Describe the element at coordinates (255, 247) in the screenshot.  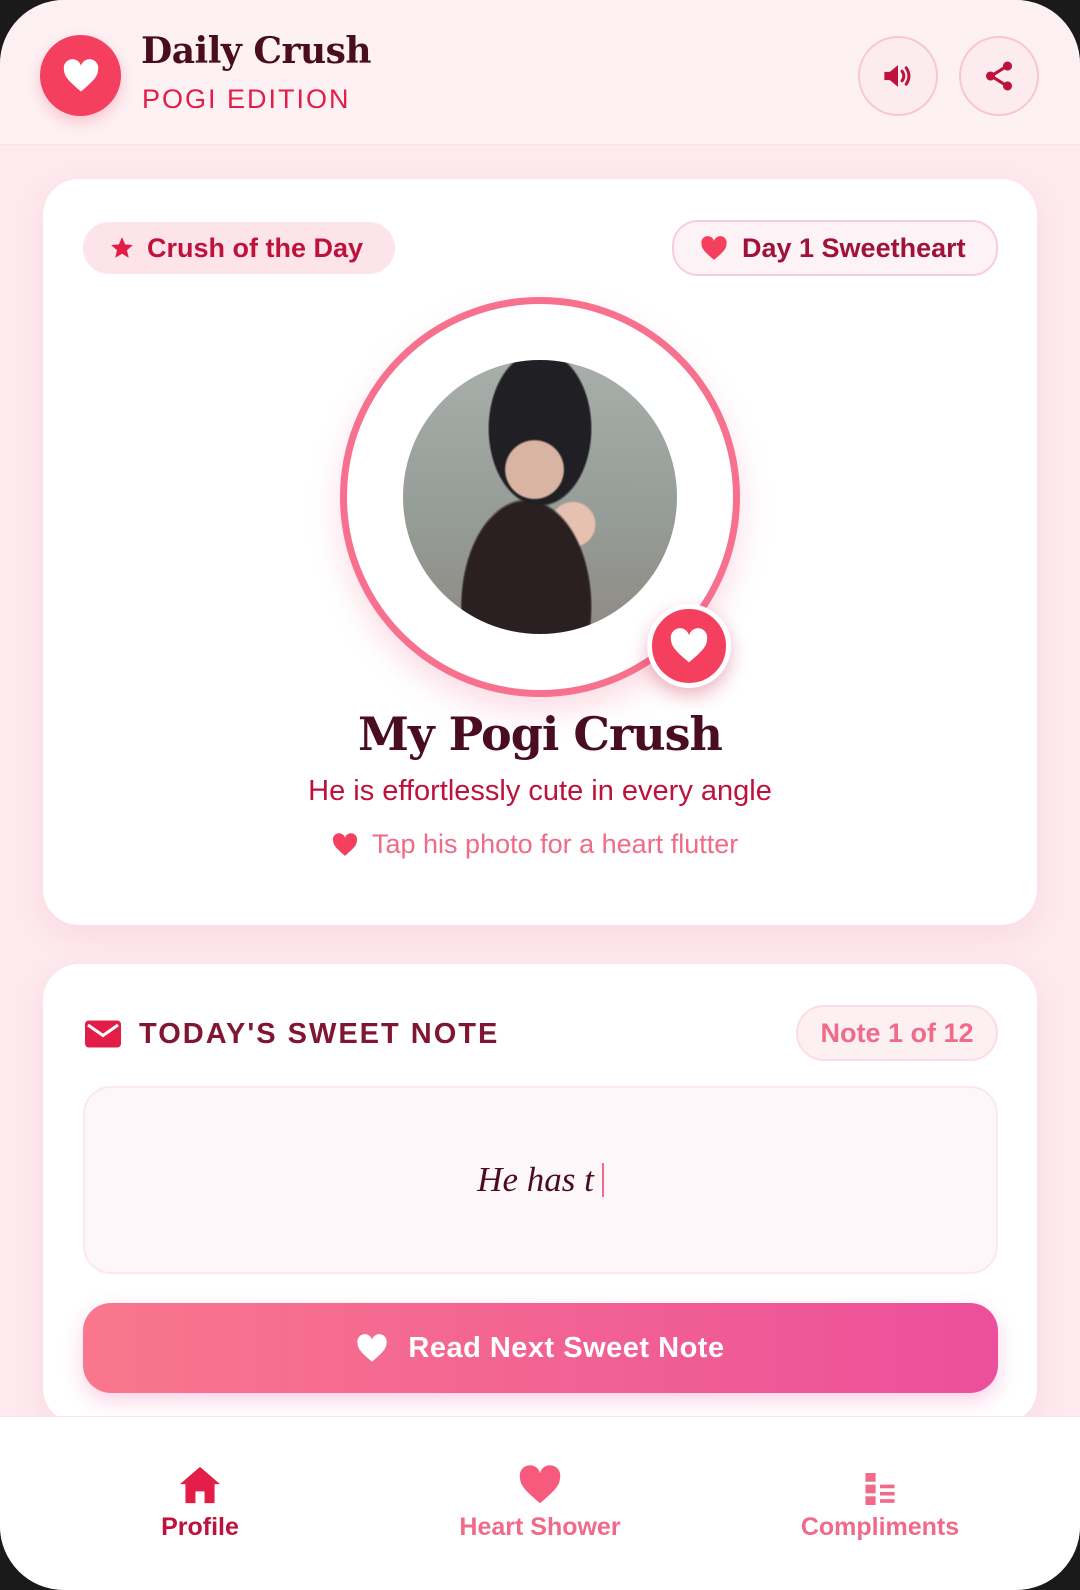
I see `crush-of-the-day-label: Crush of the Day` at that location.